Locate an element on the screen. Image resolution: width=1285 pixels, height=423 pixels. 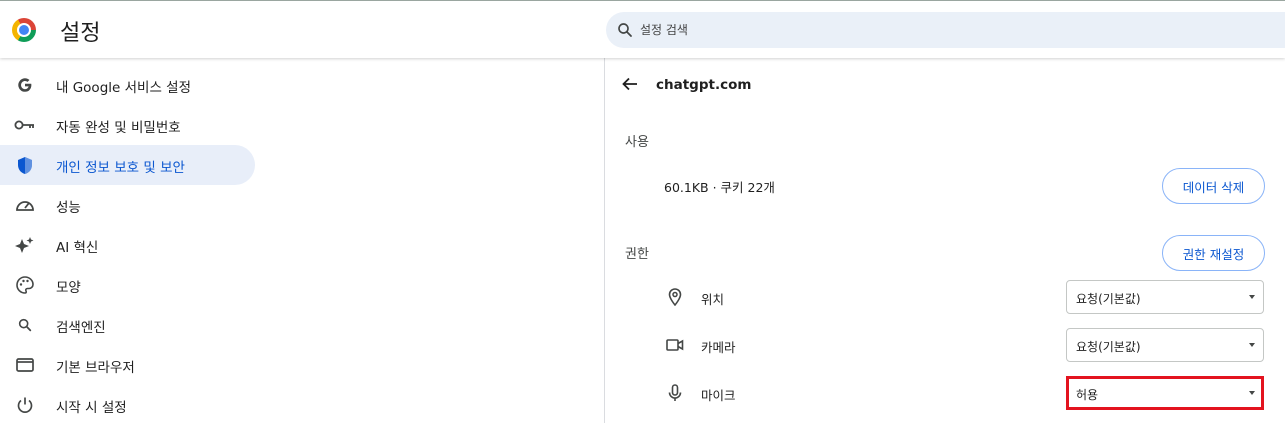
sidebar-item-default-browser: 기본 브라우저 is located at coordinates (127, 365).